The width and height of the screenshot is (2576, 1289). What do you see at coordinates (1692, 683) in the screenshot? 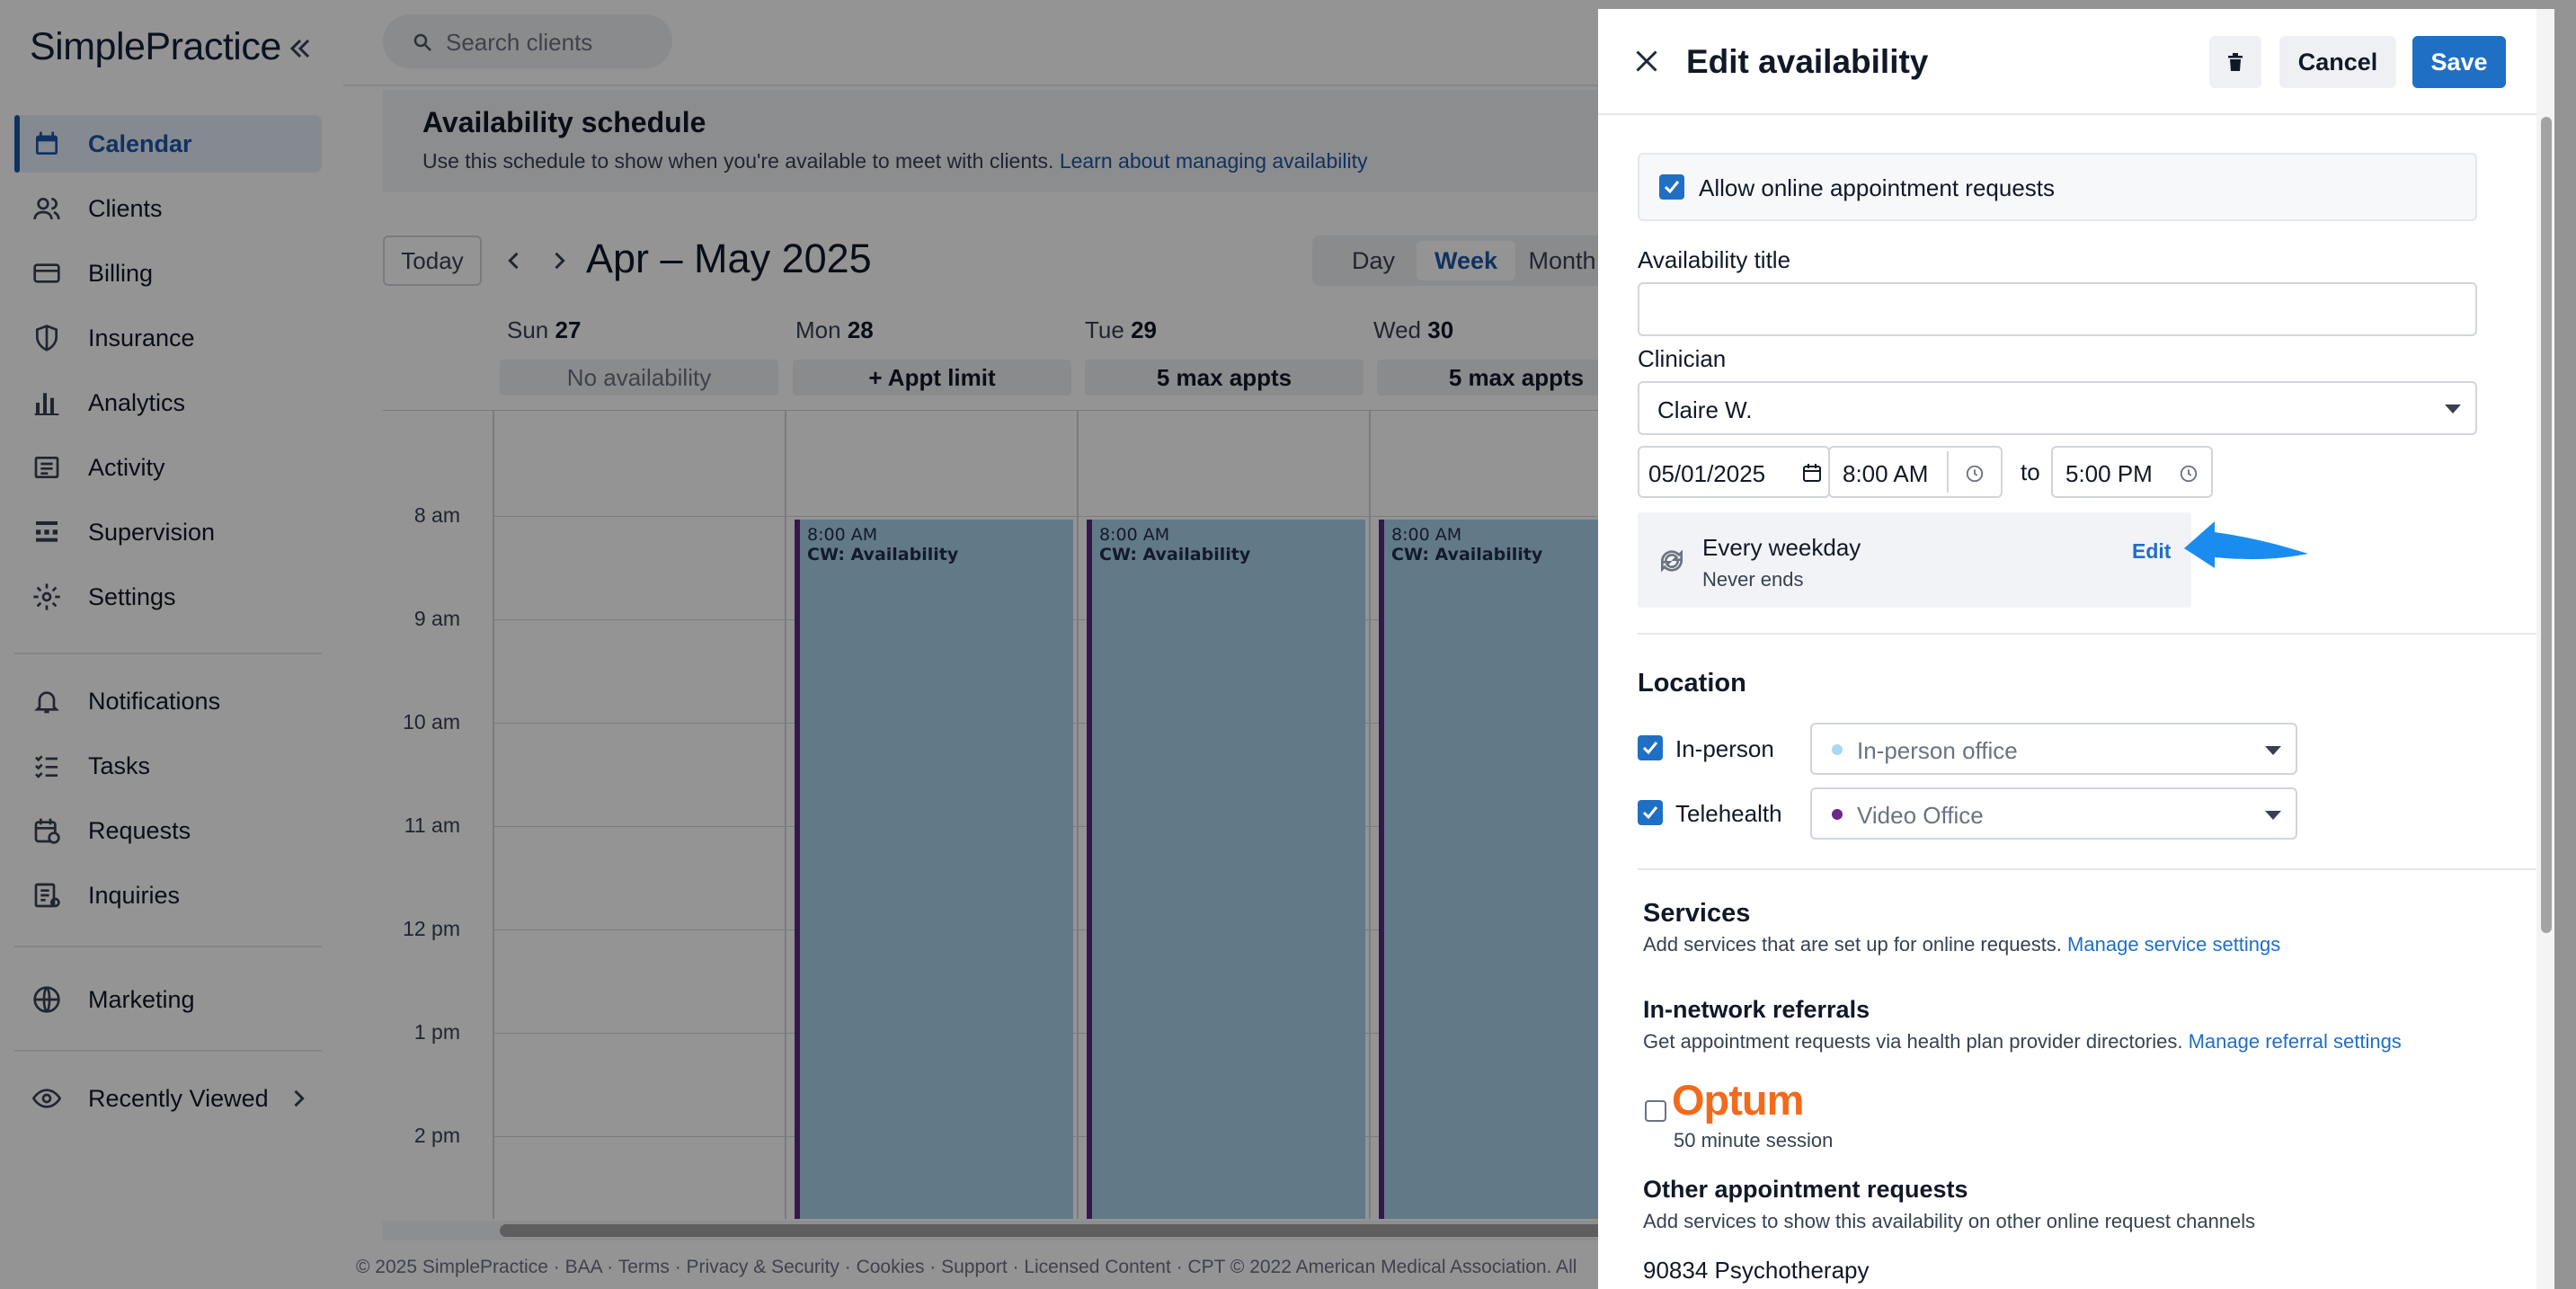
I see `location-title: Location` at bounding box center [1692, 683].